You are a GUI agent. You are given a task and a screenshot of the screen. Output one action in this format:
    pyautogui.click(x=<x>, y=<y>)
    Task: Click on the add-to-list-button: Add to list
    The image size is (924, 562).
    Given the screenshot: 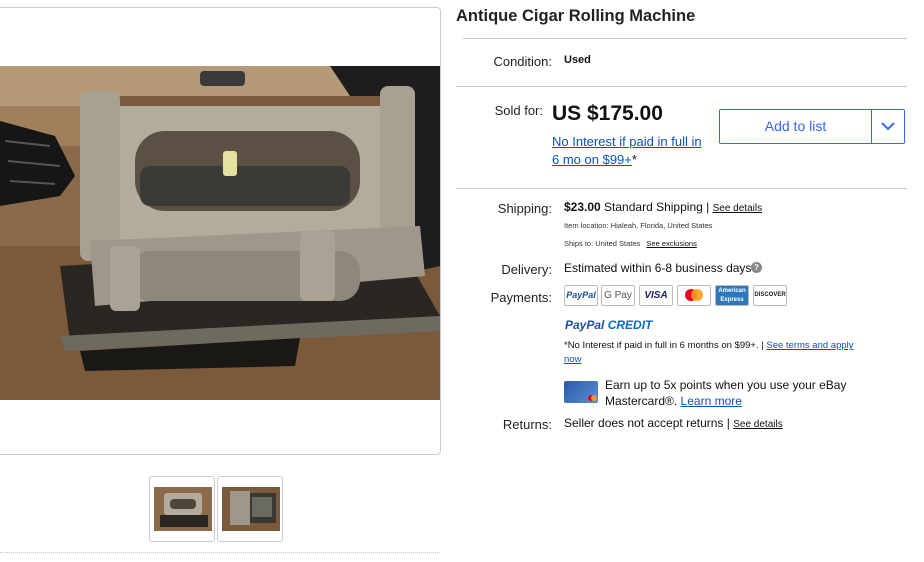 What is the action you would take?
    pyautogui.click(x=795, y=126)
    